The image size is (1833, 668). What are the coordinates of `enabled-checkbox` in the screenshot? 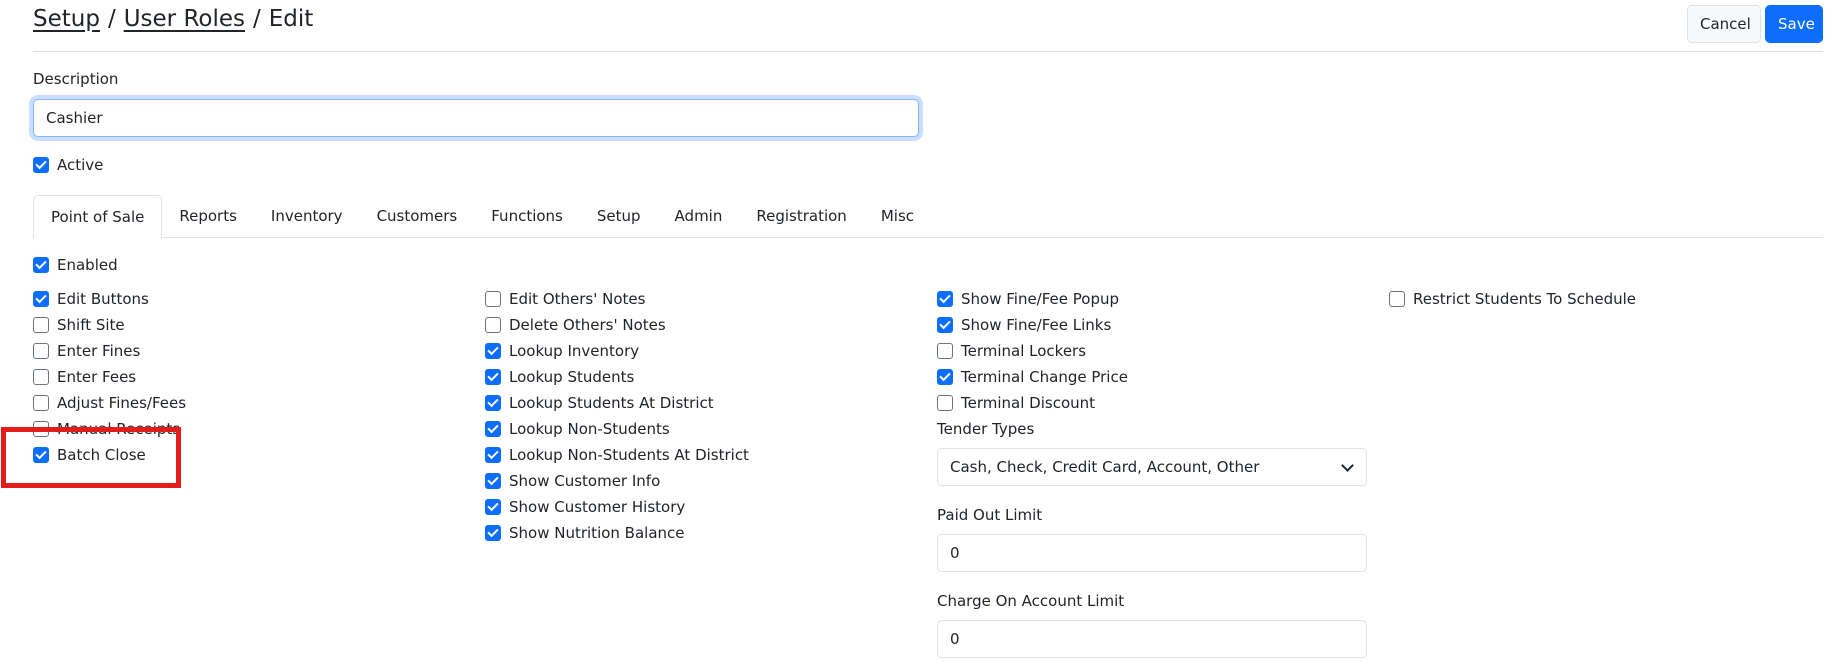 It's located at (41, 265).